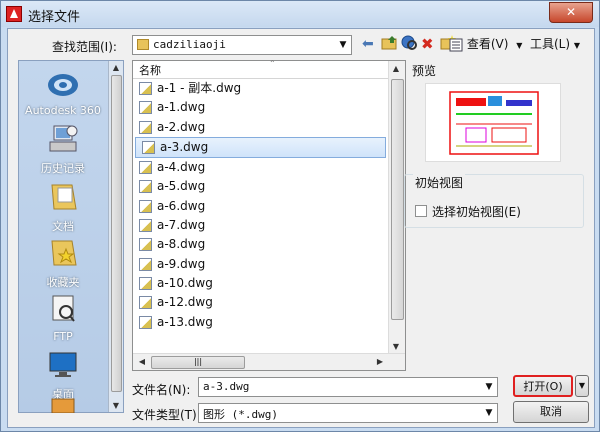 Image resolution: width=600 pixels, height=432 pixels. Describe the element at coordinates (410, 45) in the screenshot. I see `search-web-icon` at that location.